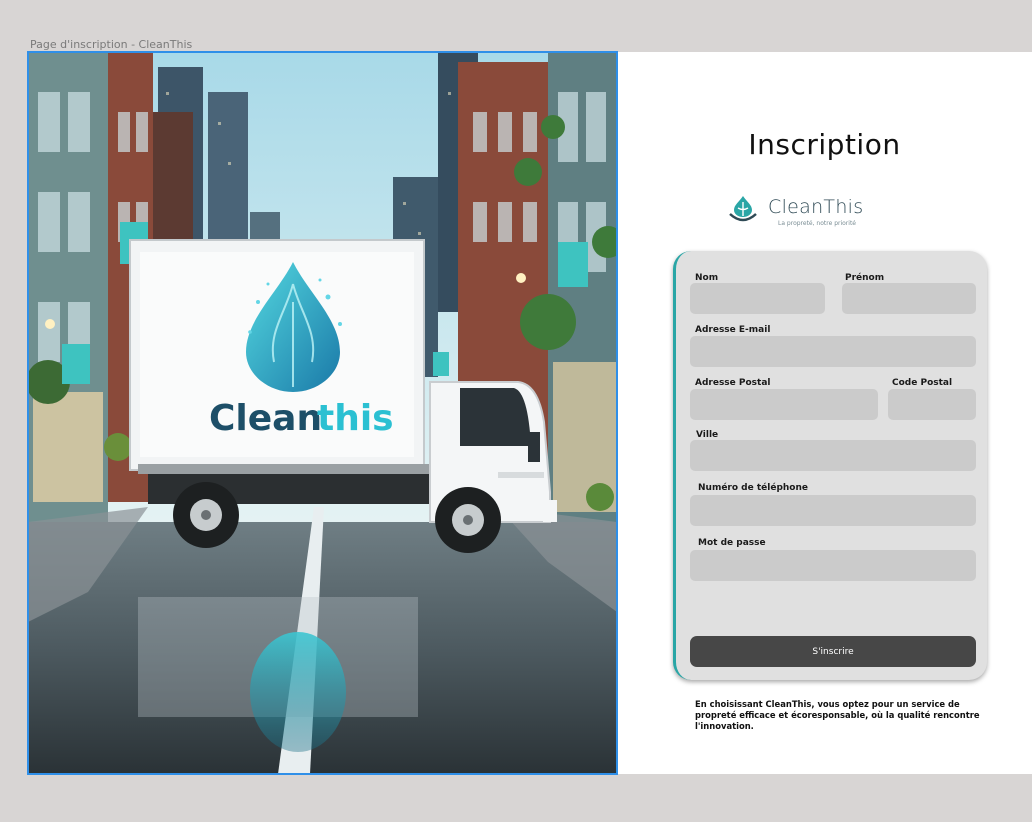 The height and width of the screenshot is (822, 1032). Describe the element at coordinates (707, 435) in the screenshot. I see `ville-label: Ville` at that location.